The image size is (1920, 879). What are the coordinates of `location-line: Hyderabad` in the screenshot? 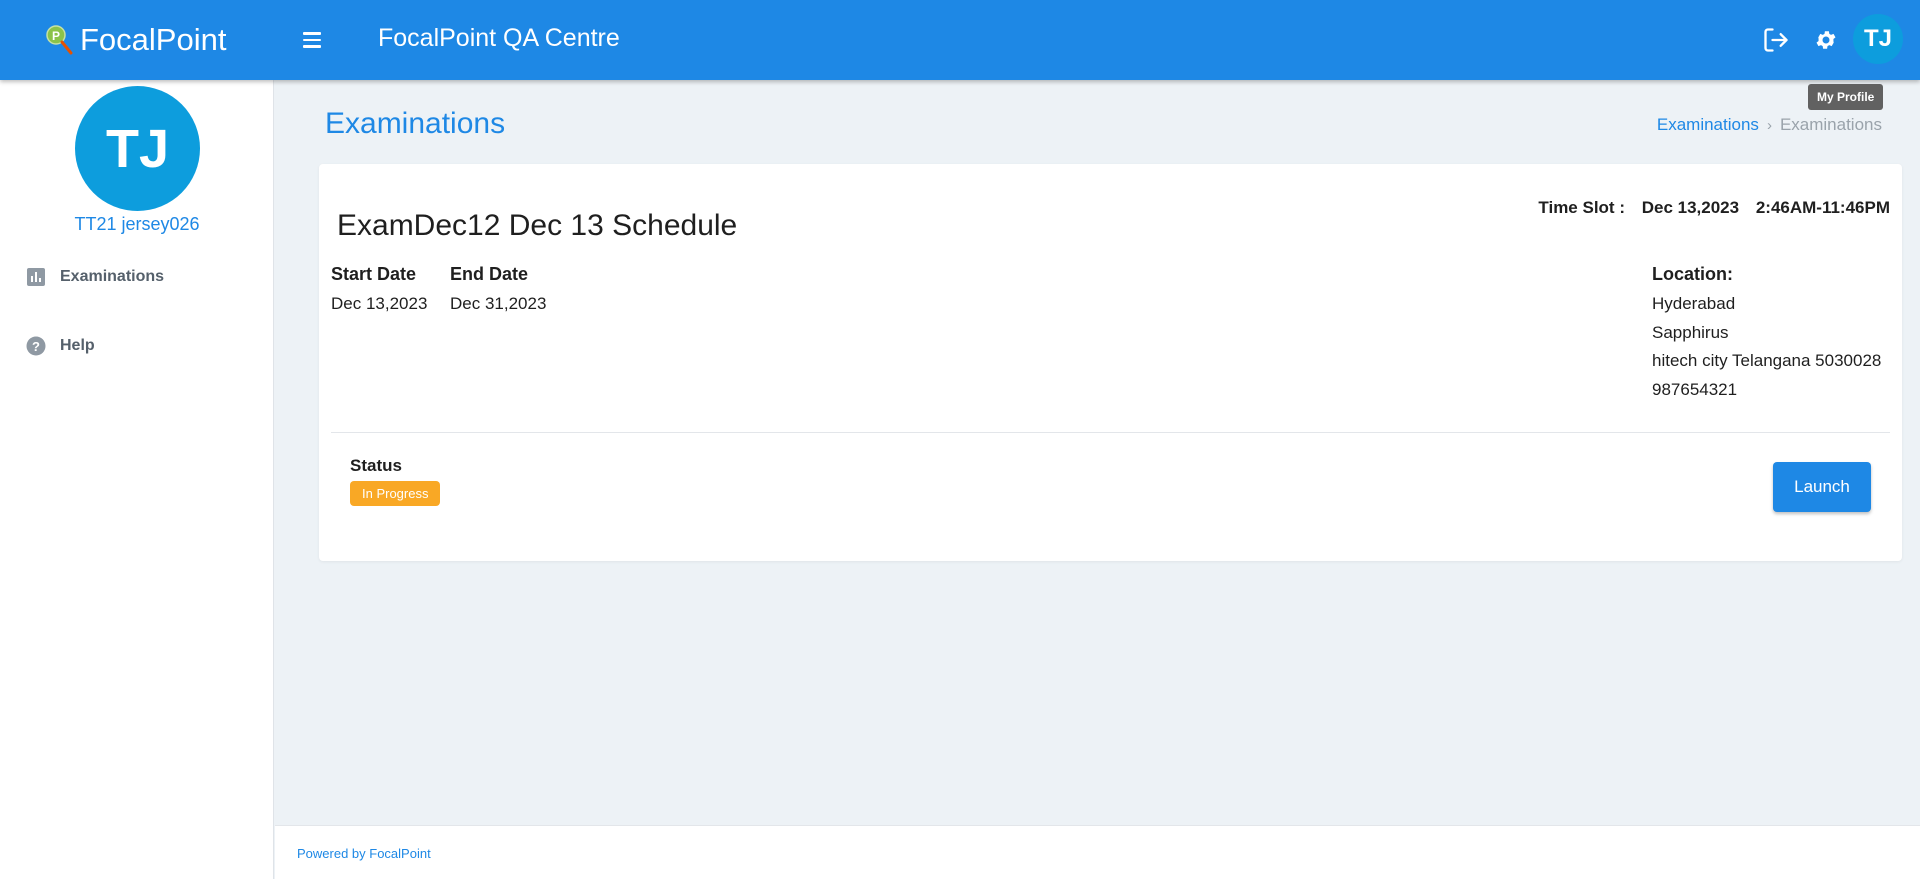 It's located at (1694, 303).